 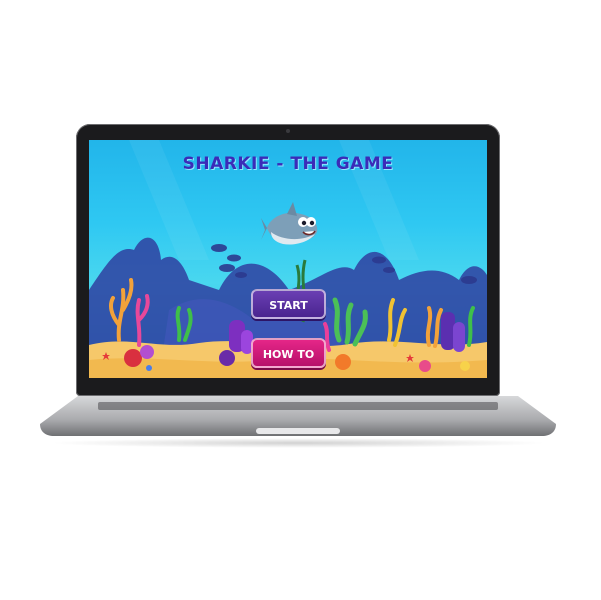 What do you see at coordinates (288, 131) in the screenshot?
I see `webcam` at bounding box center [288, 131].